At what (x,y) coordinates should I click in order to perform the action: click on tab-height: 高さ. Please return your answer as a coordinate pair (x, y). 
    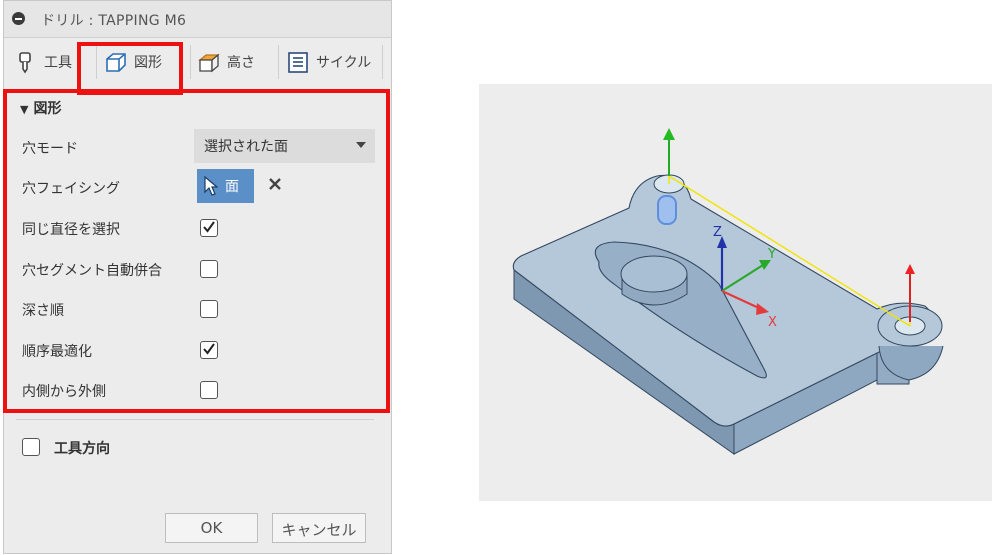
    Looking at the image, I should click on (226, 62).